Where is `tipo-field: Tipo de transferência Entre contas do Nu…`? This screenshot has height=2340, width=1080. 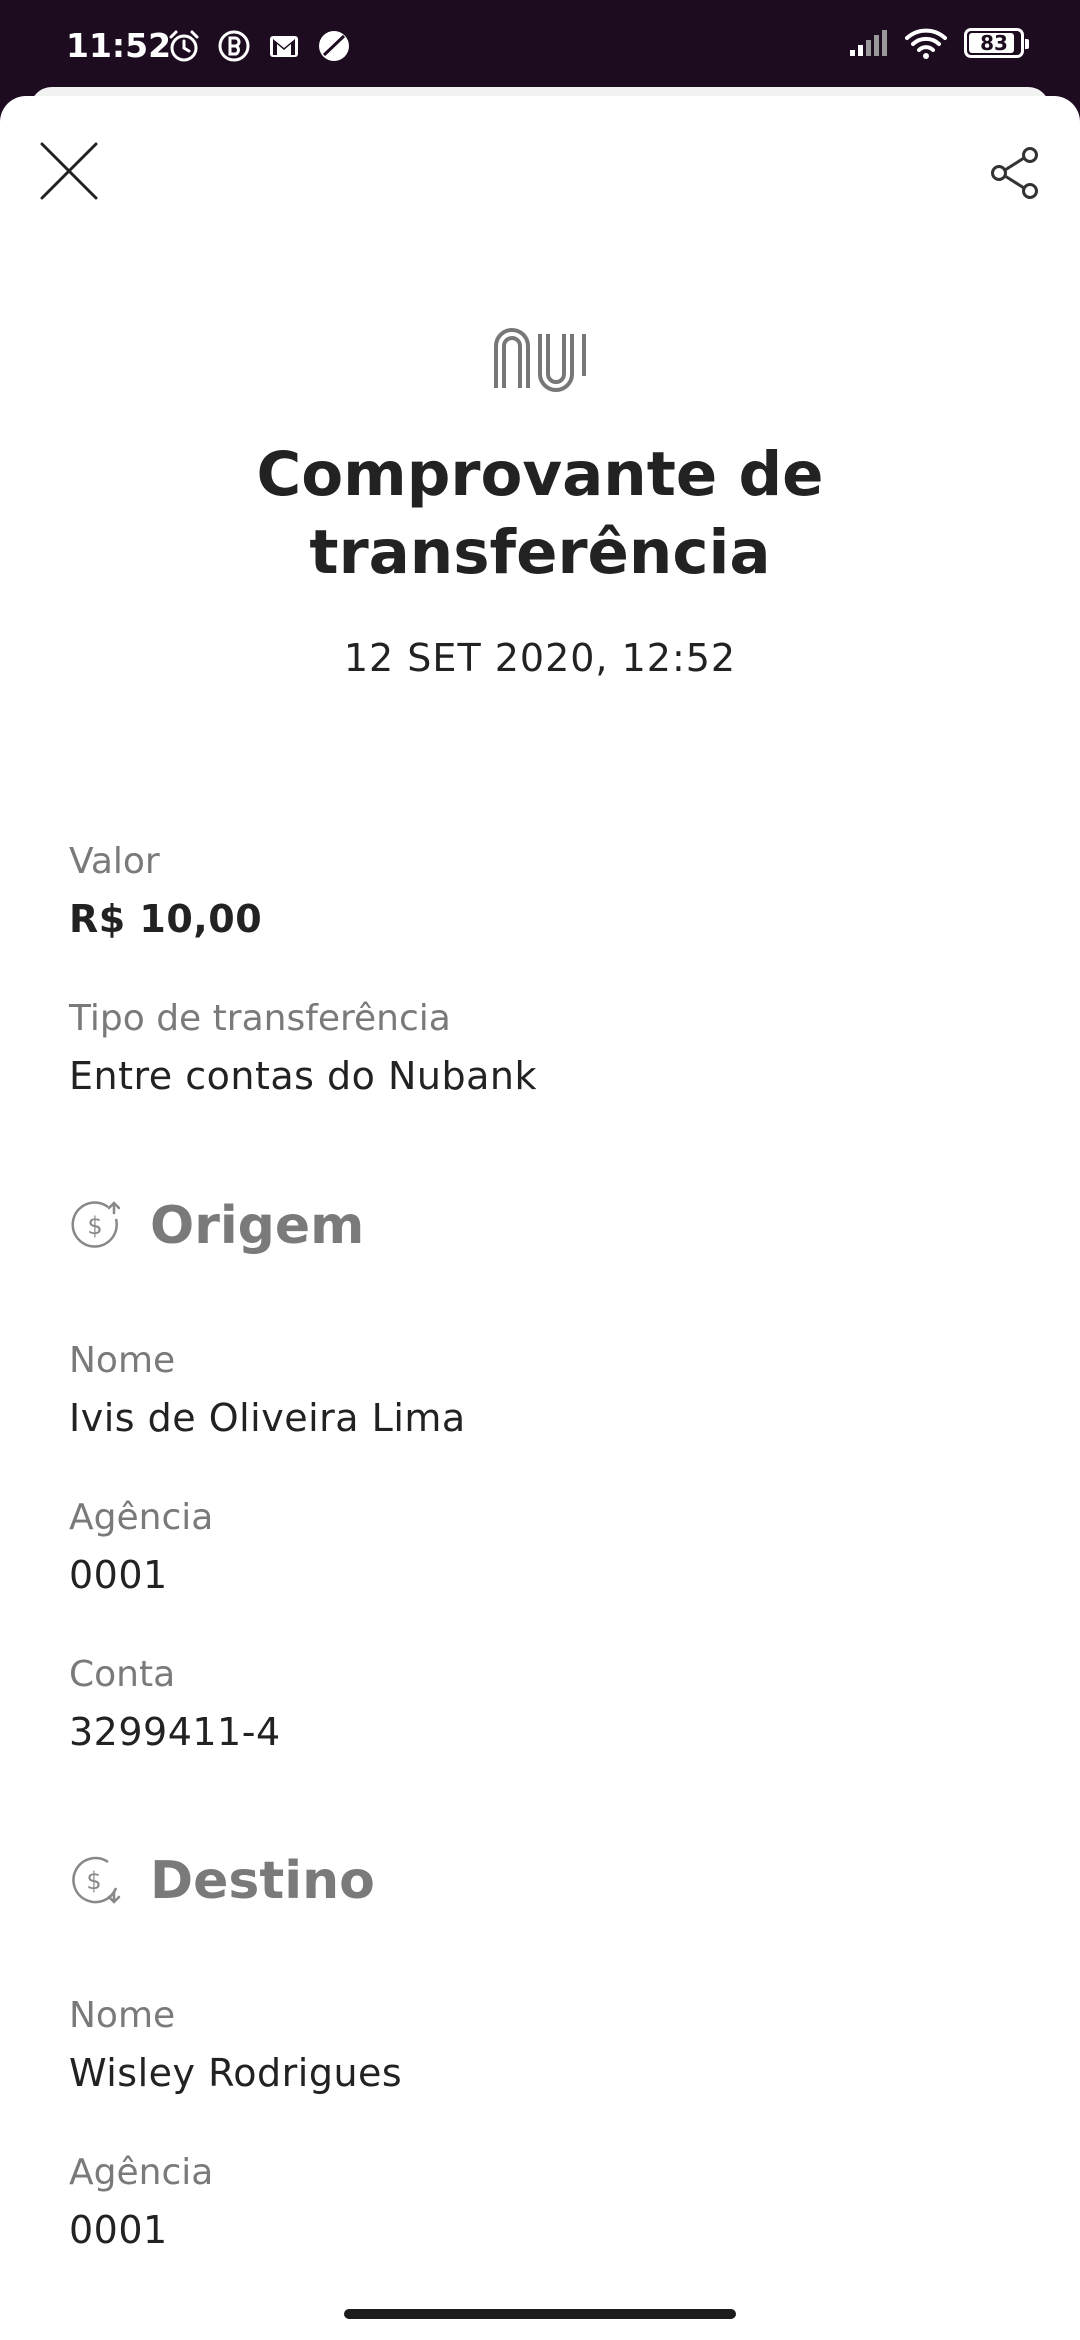 tipo-field: Tipo de transferência Entre contas do Nu… is located at coordinates (303, 1048).